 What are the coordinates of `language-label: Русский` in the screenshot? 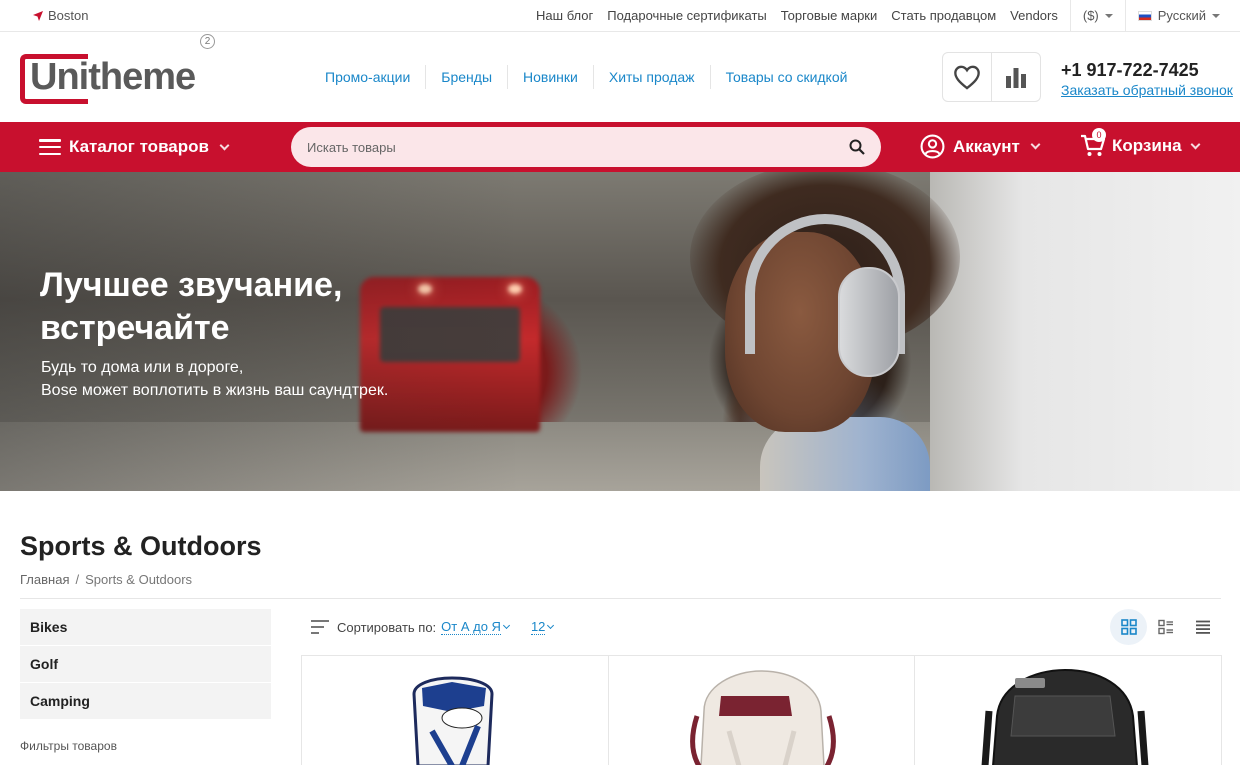 It's located at (1181, 15).